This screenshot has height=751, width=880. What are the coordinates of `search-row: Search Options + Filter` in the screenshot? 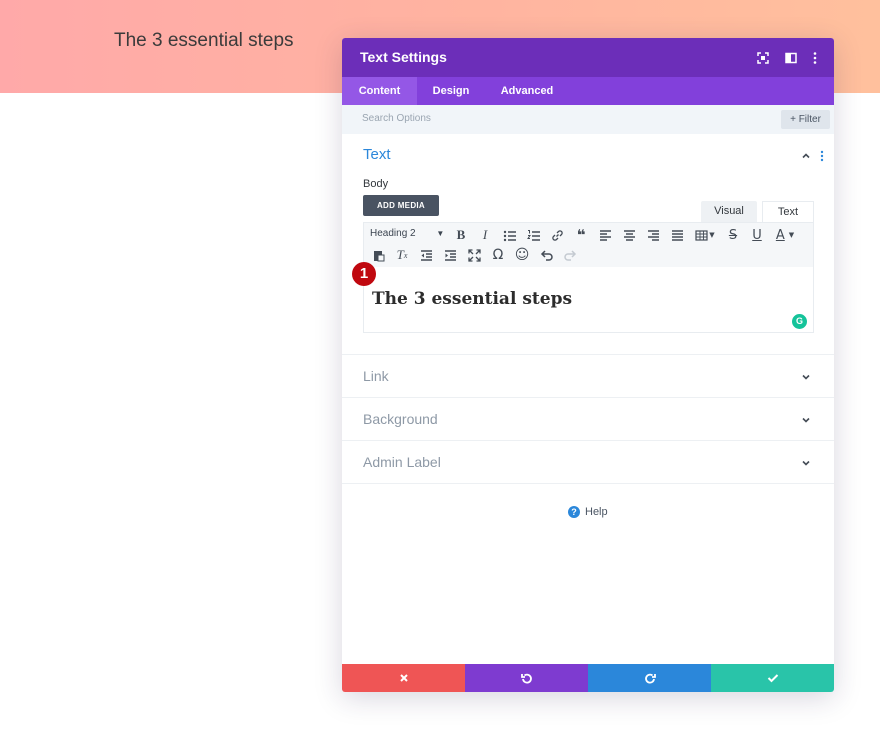 It's located at (588, 119).